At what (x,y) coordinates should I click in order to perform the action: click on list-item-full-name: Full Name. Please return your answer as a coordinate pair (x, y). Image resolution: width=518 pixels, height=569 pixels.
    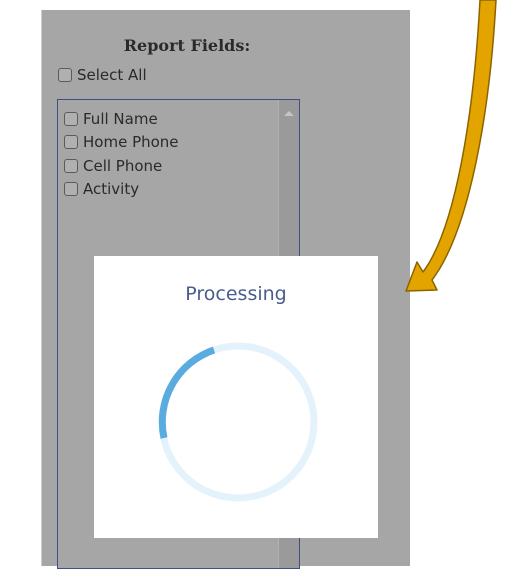
    Looking at the image, I should click on (121, 119).